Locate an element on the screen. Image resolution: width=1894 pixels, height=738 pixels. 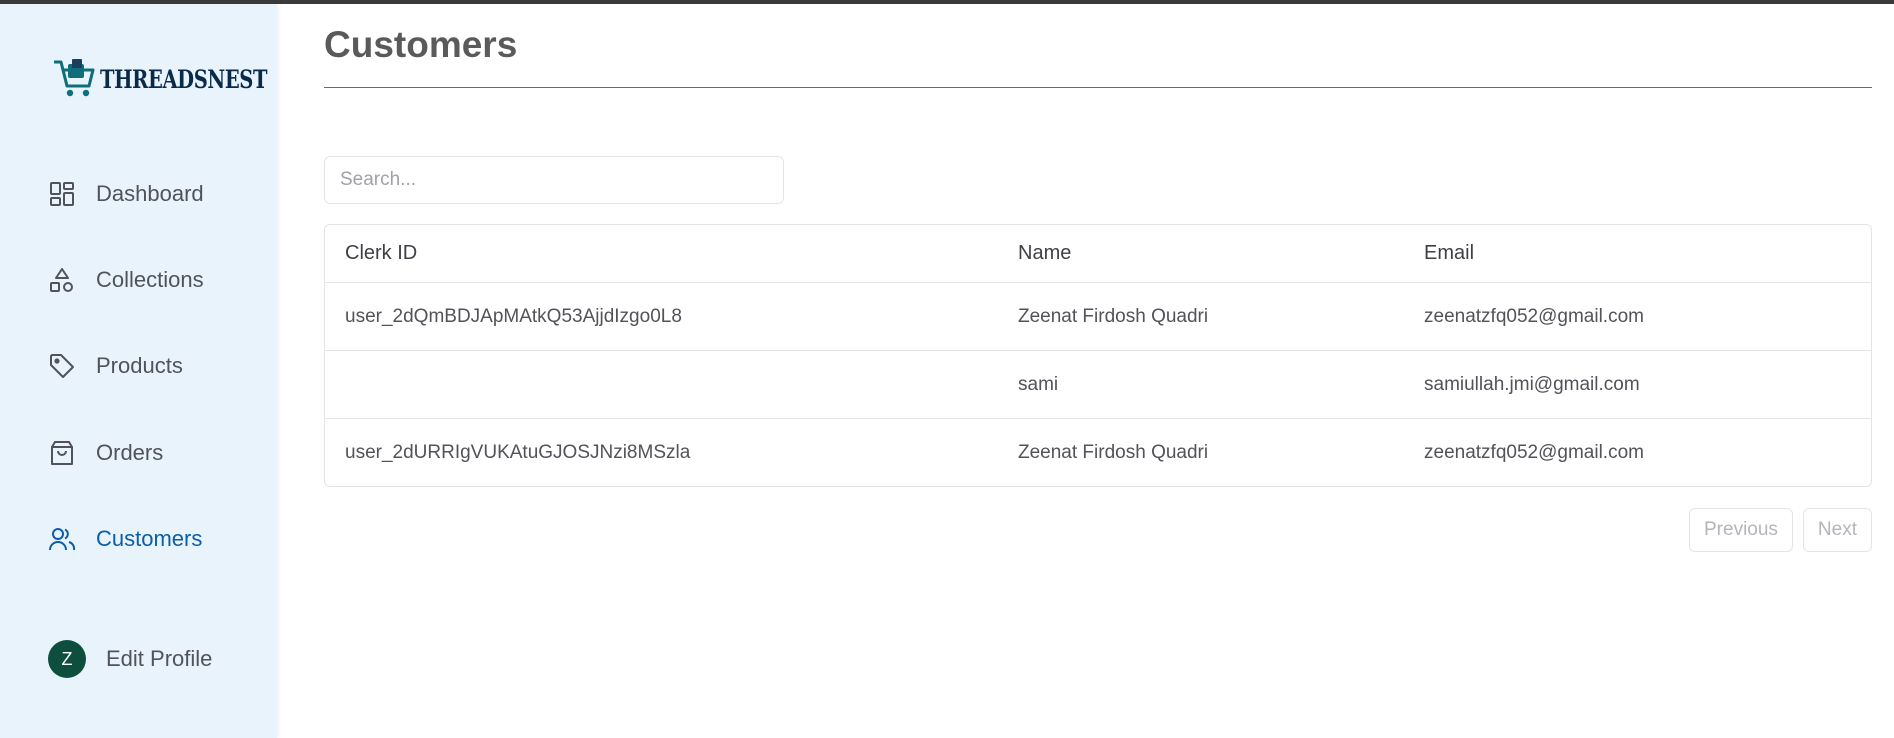
cell-clerk-id: user_2dQmBDJApMAtkQ53AjjdIzgo0L8 is located at coordinates (661, 316).